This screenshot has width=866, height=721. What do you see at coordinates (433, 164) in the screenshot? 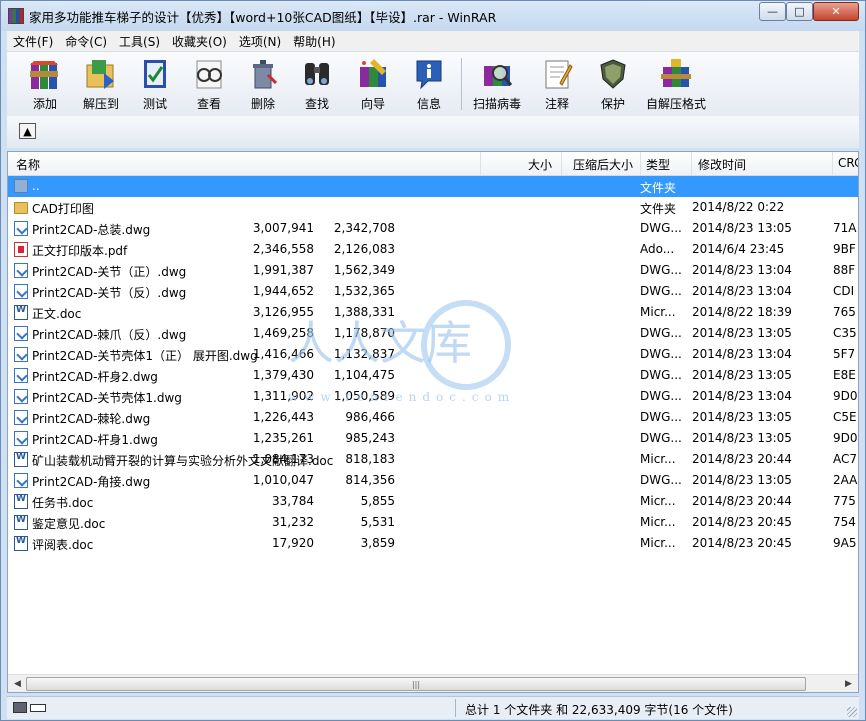
I see `column-header: 名称 大小 压缩后大小 类型 修改时间 CRC` at bounding box center [433, 164].